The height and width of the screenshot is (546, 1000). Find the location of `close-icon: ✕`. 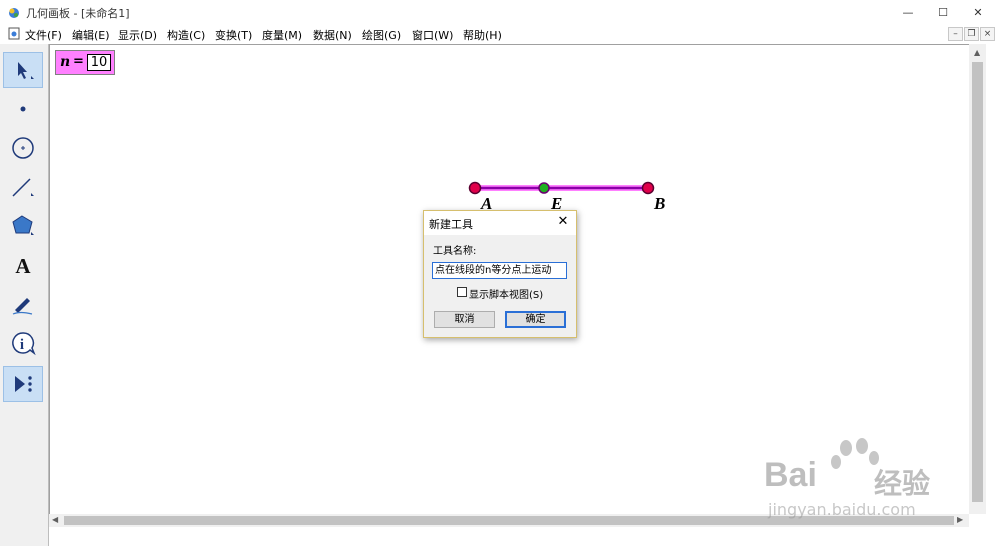

close-icon: ✕ is located at coordinates (978, 12).